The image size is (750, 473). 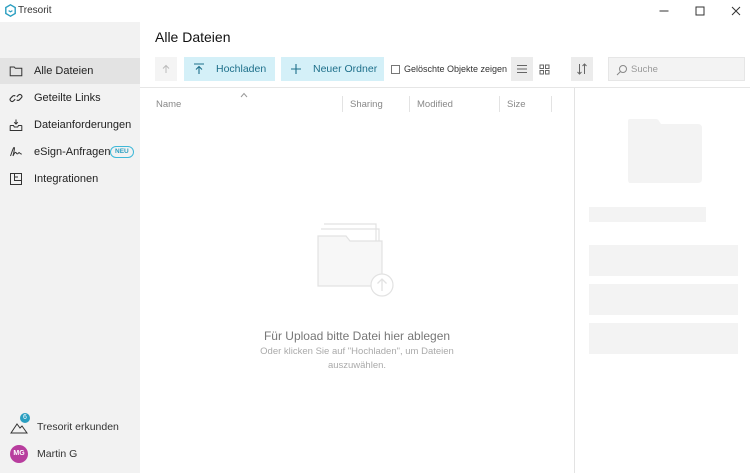 I want to click on grid-view-button, so click(x=544, y=69).